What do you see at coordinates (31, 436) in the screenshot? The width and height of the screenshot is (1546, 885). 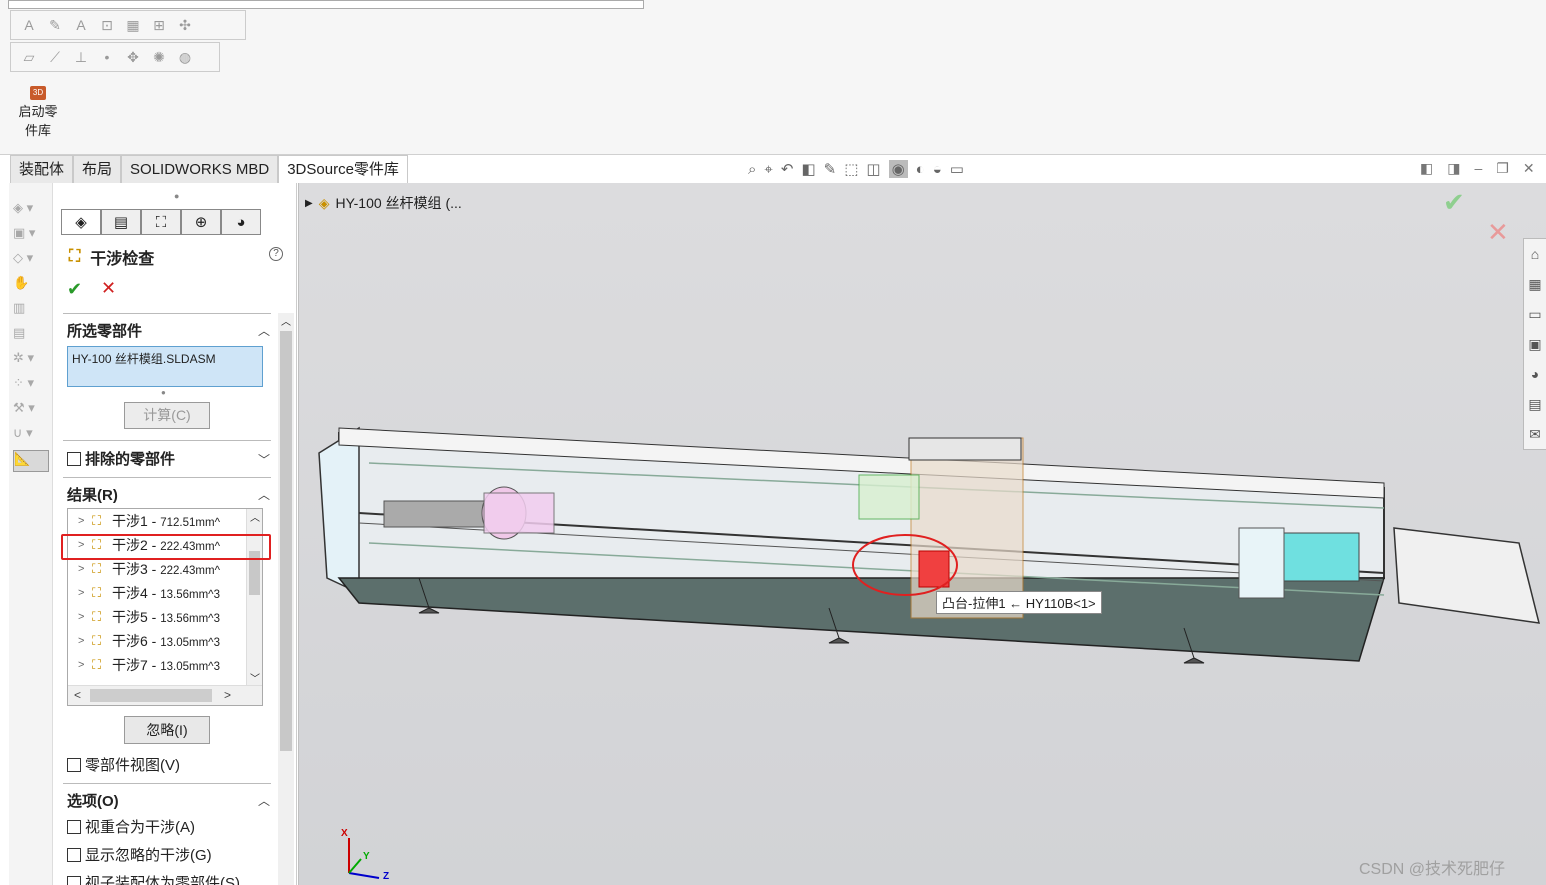 I see `curve-icon: ∪ ▾` at bounding box center [31, 436].